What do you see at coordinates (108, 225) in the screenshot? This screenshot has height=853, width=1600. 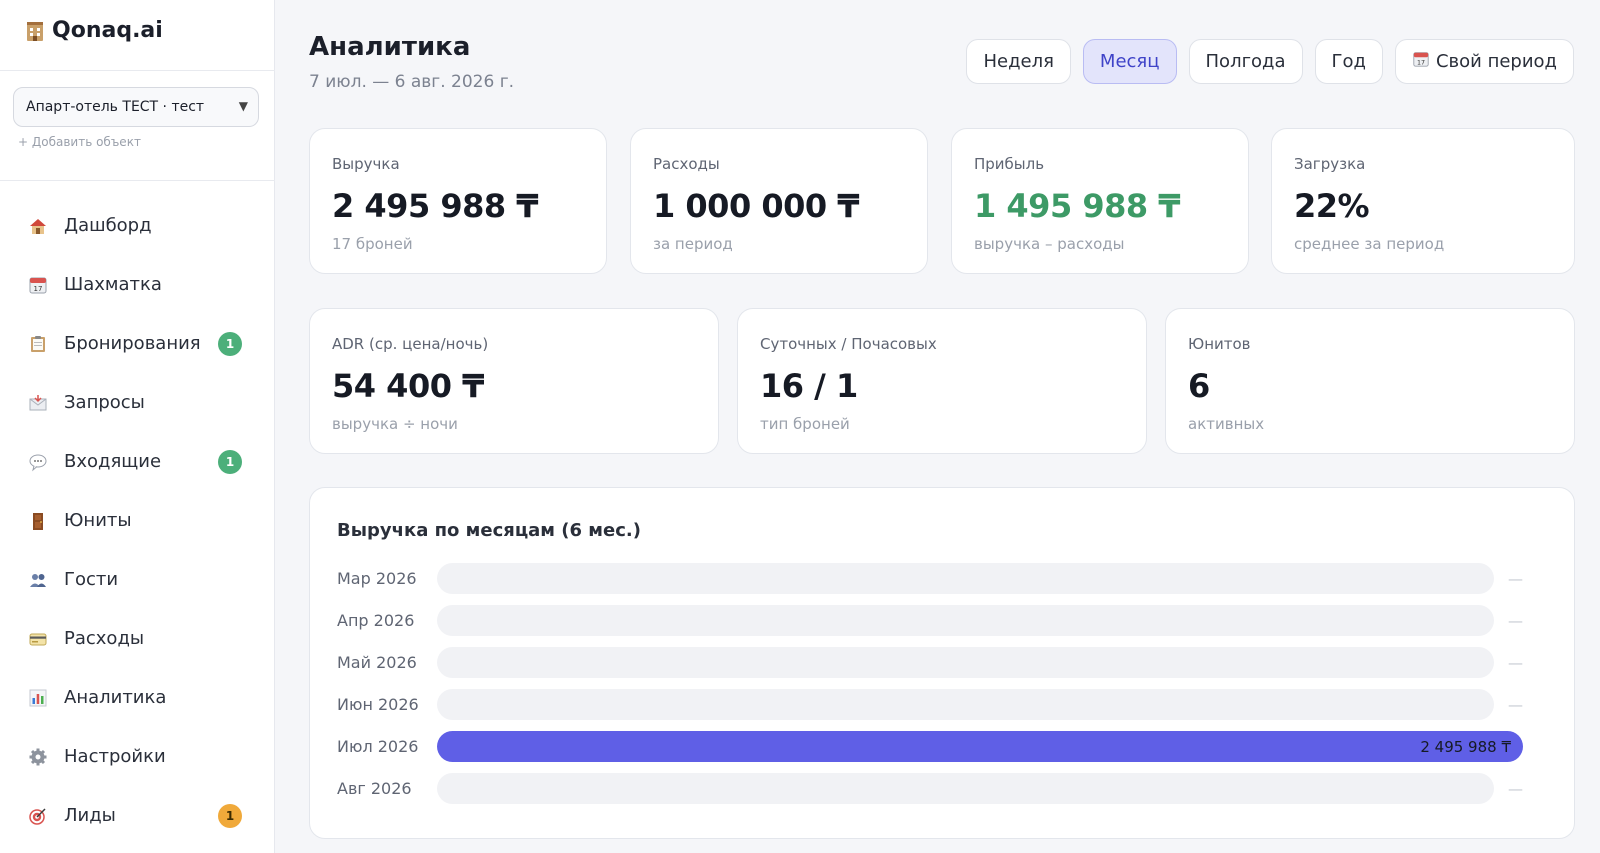 I see `sidebar-item-label: Дашборд` at bounding box center [108, 225].